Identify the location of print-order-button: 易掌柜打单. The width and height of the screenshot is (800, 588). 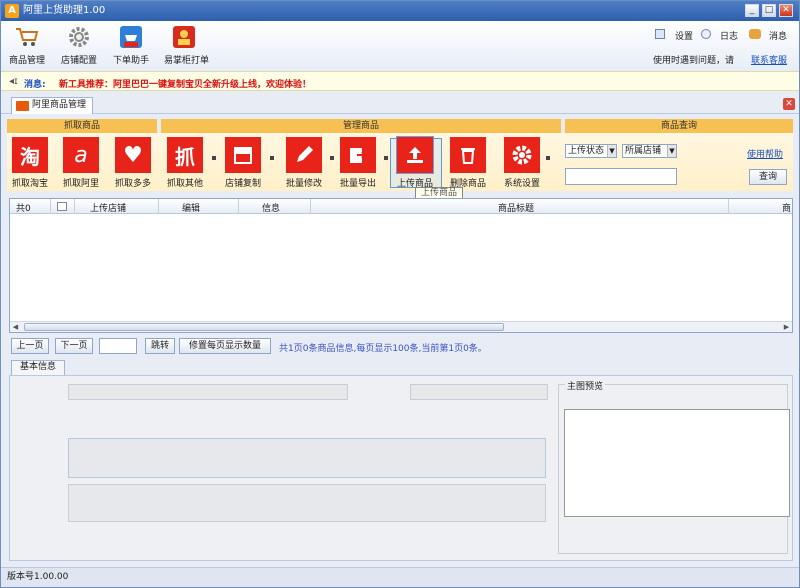
(187, 45).